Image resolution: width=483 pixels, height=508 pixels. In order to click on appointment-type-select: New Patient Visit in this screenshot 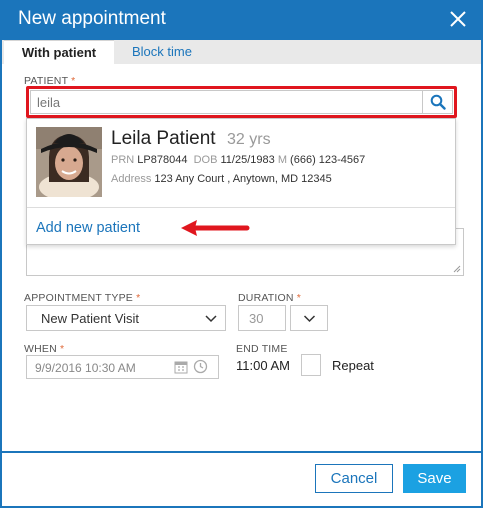, I will do `click(126, 318)`.